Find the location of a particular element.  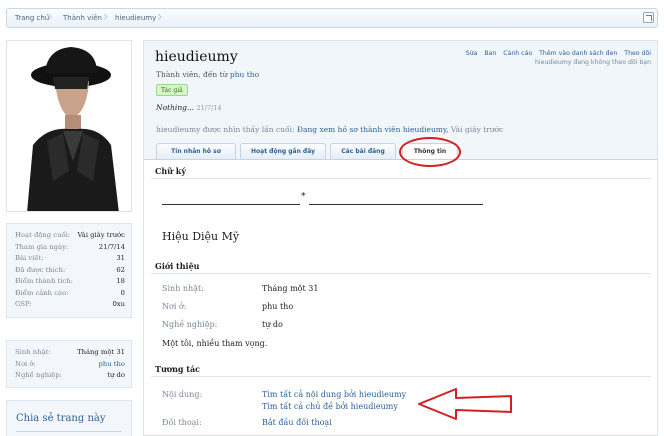

share-panel: Chia sẻ trang này is located at coordinates (69, 418).